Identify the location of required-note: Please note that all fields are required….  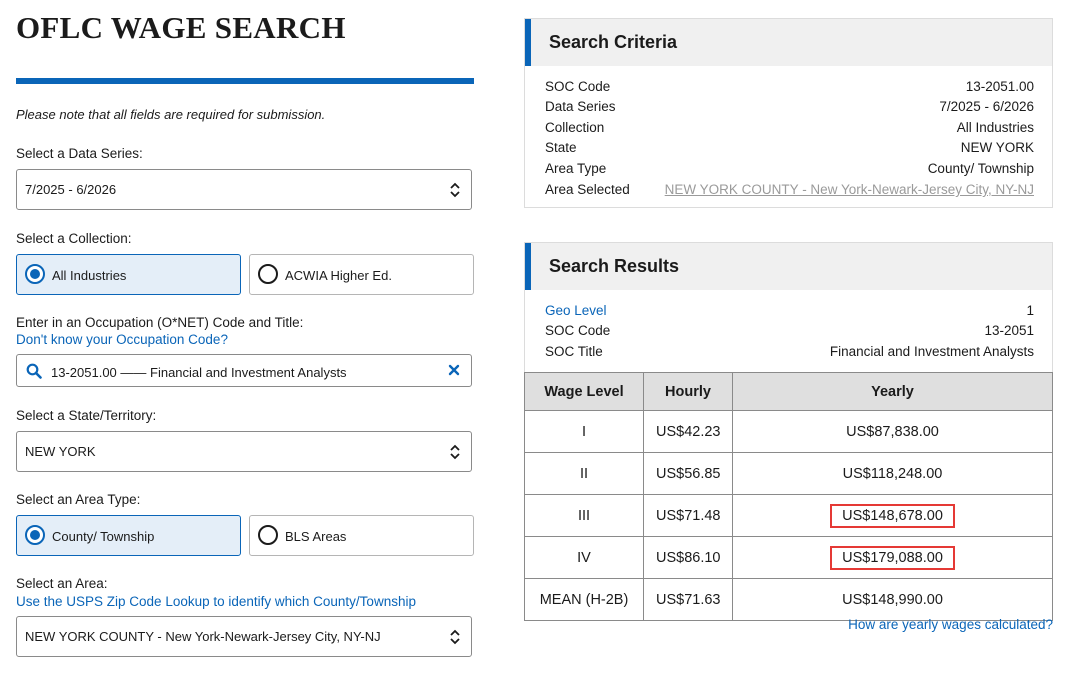
(171, 114).